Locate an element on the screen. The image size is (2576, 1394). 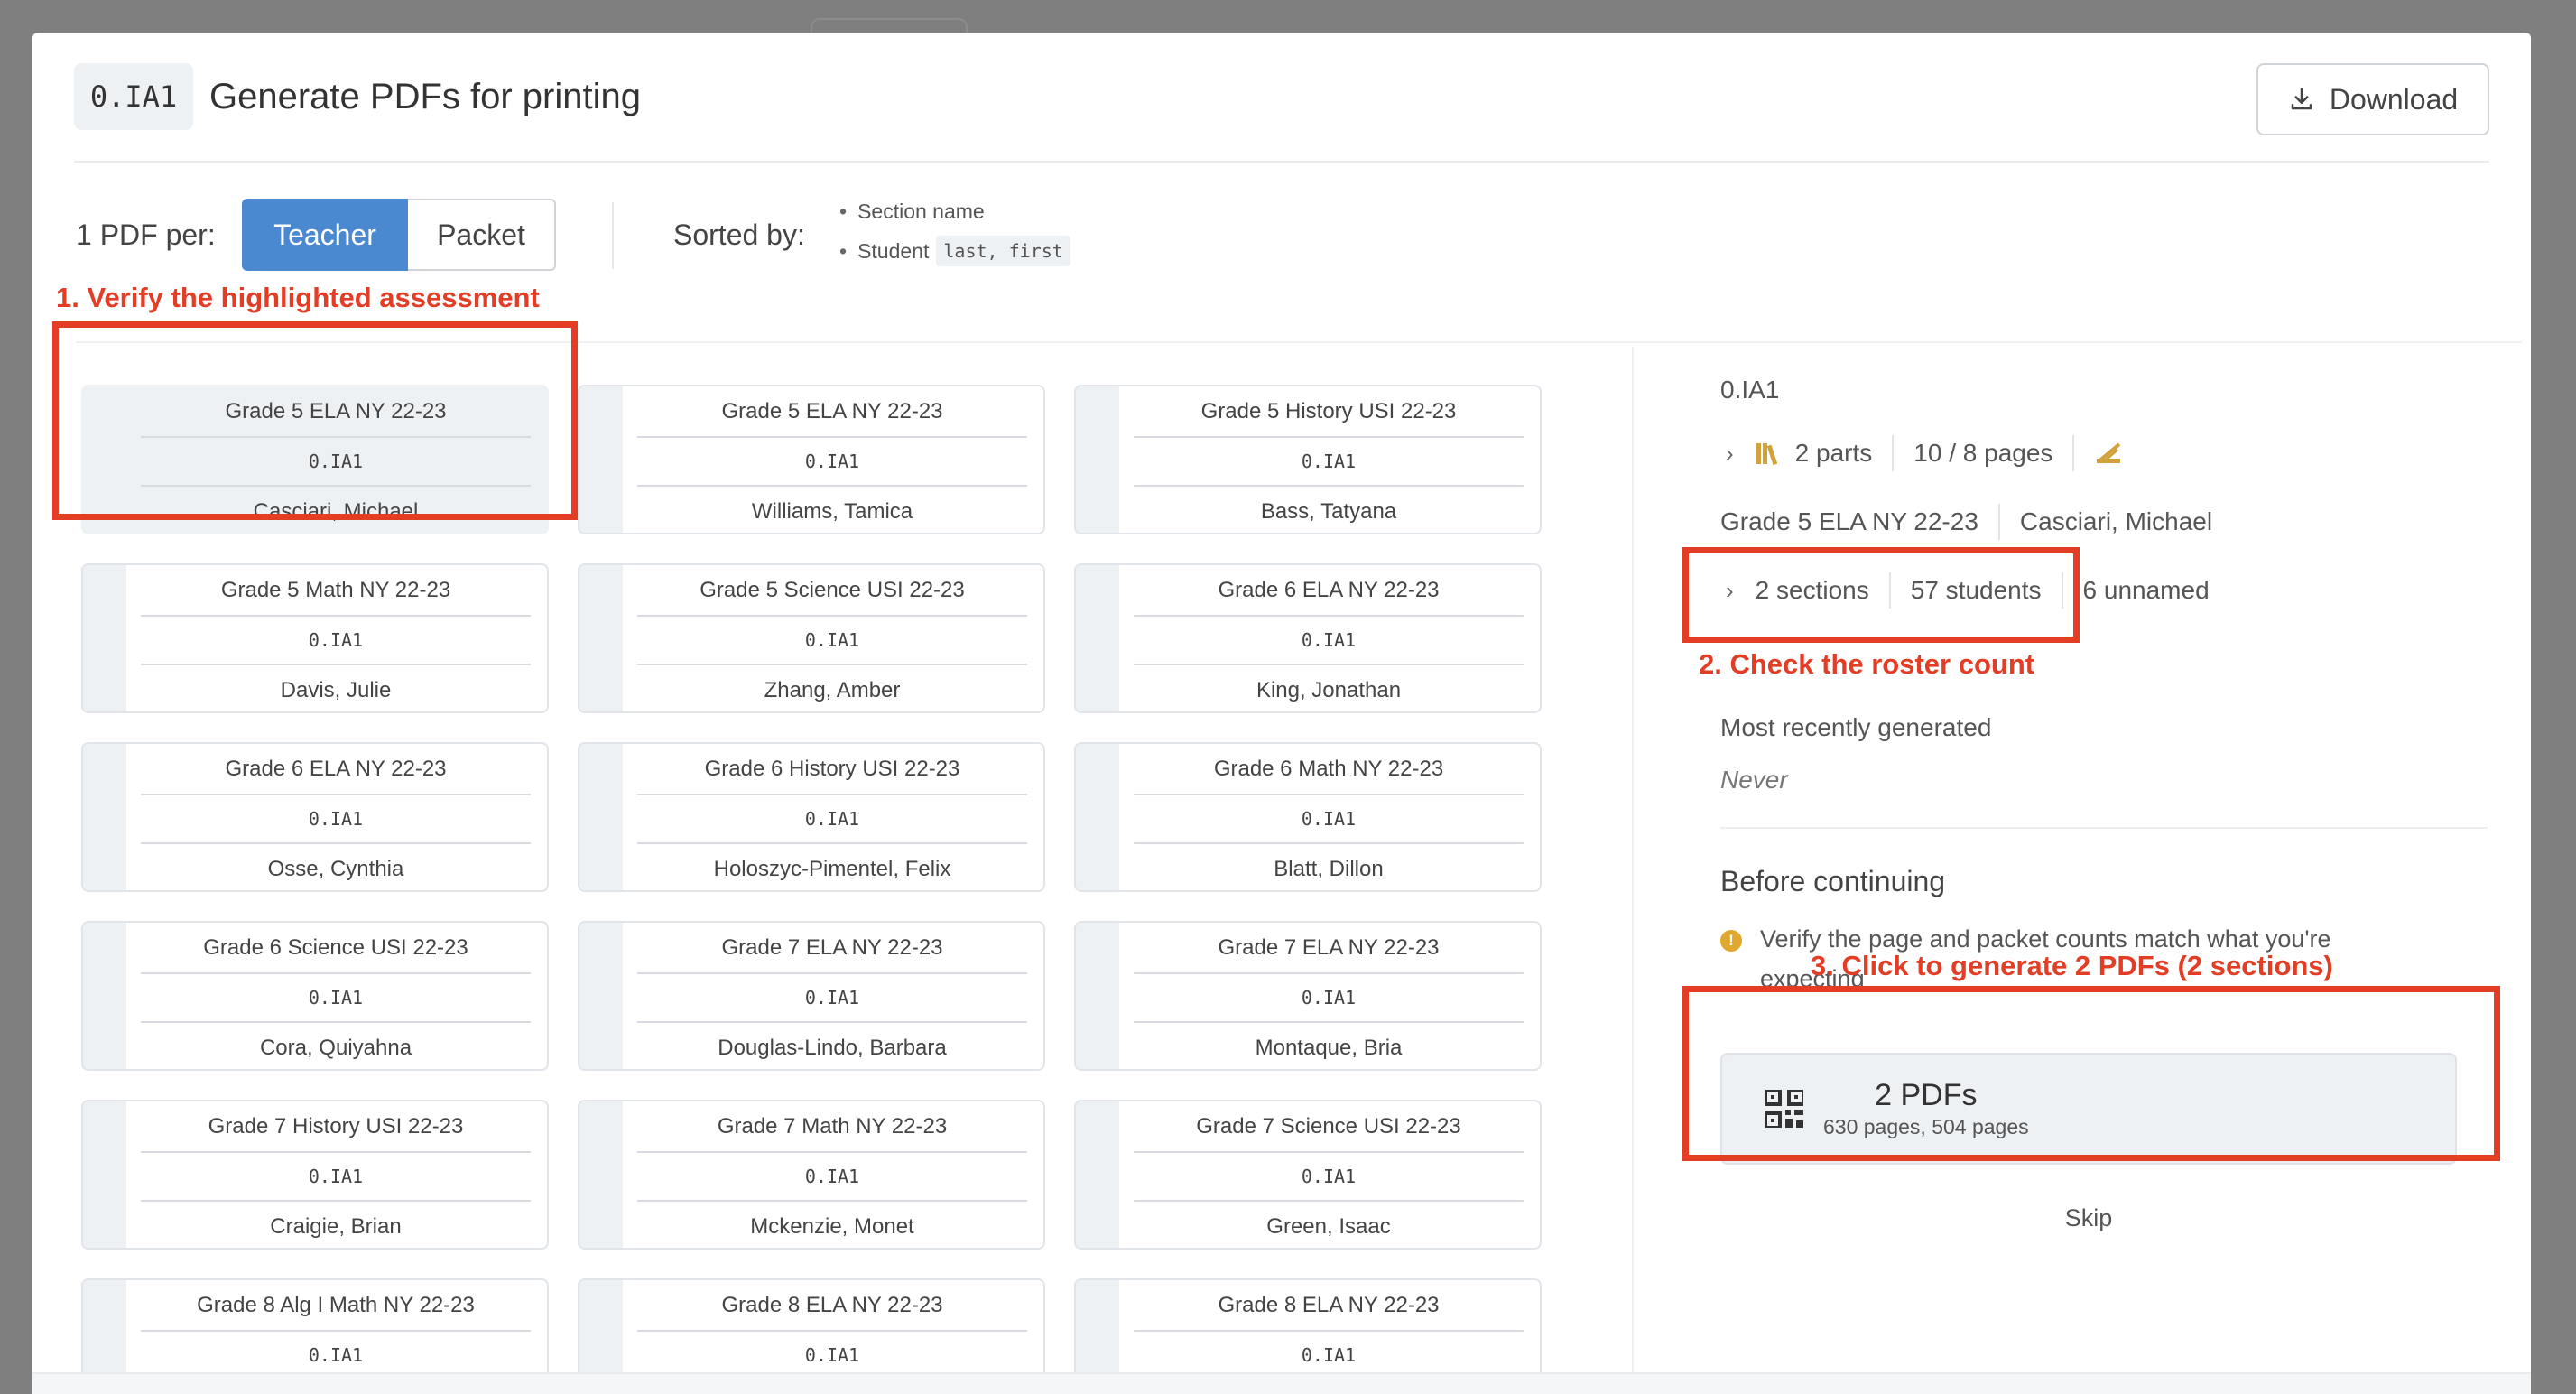
card-teacher-name: Holoszyc-Pimentel, Felix is located at coordinates (832, 868).